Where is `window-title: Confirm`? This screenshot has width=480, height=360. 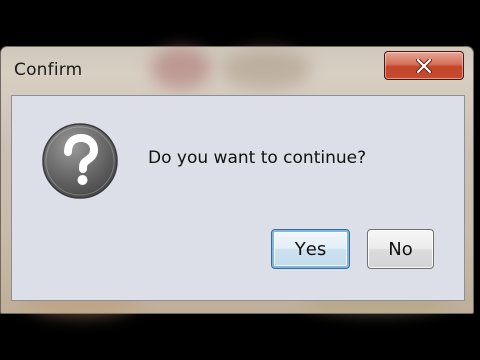
window-title: Confirm is located at coordinates (48, 70).